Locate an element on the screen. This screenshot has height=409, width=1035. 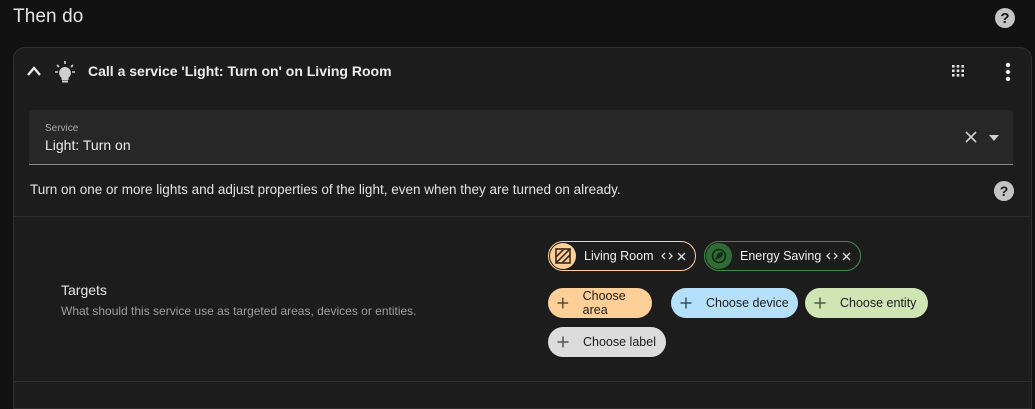
dropdown-arrow-icon is located at coordinates (994, 138).